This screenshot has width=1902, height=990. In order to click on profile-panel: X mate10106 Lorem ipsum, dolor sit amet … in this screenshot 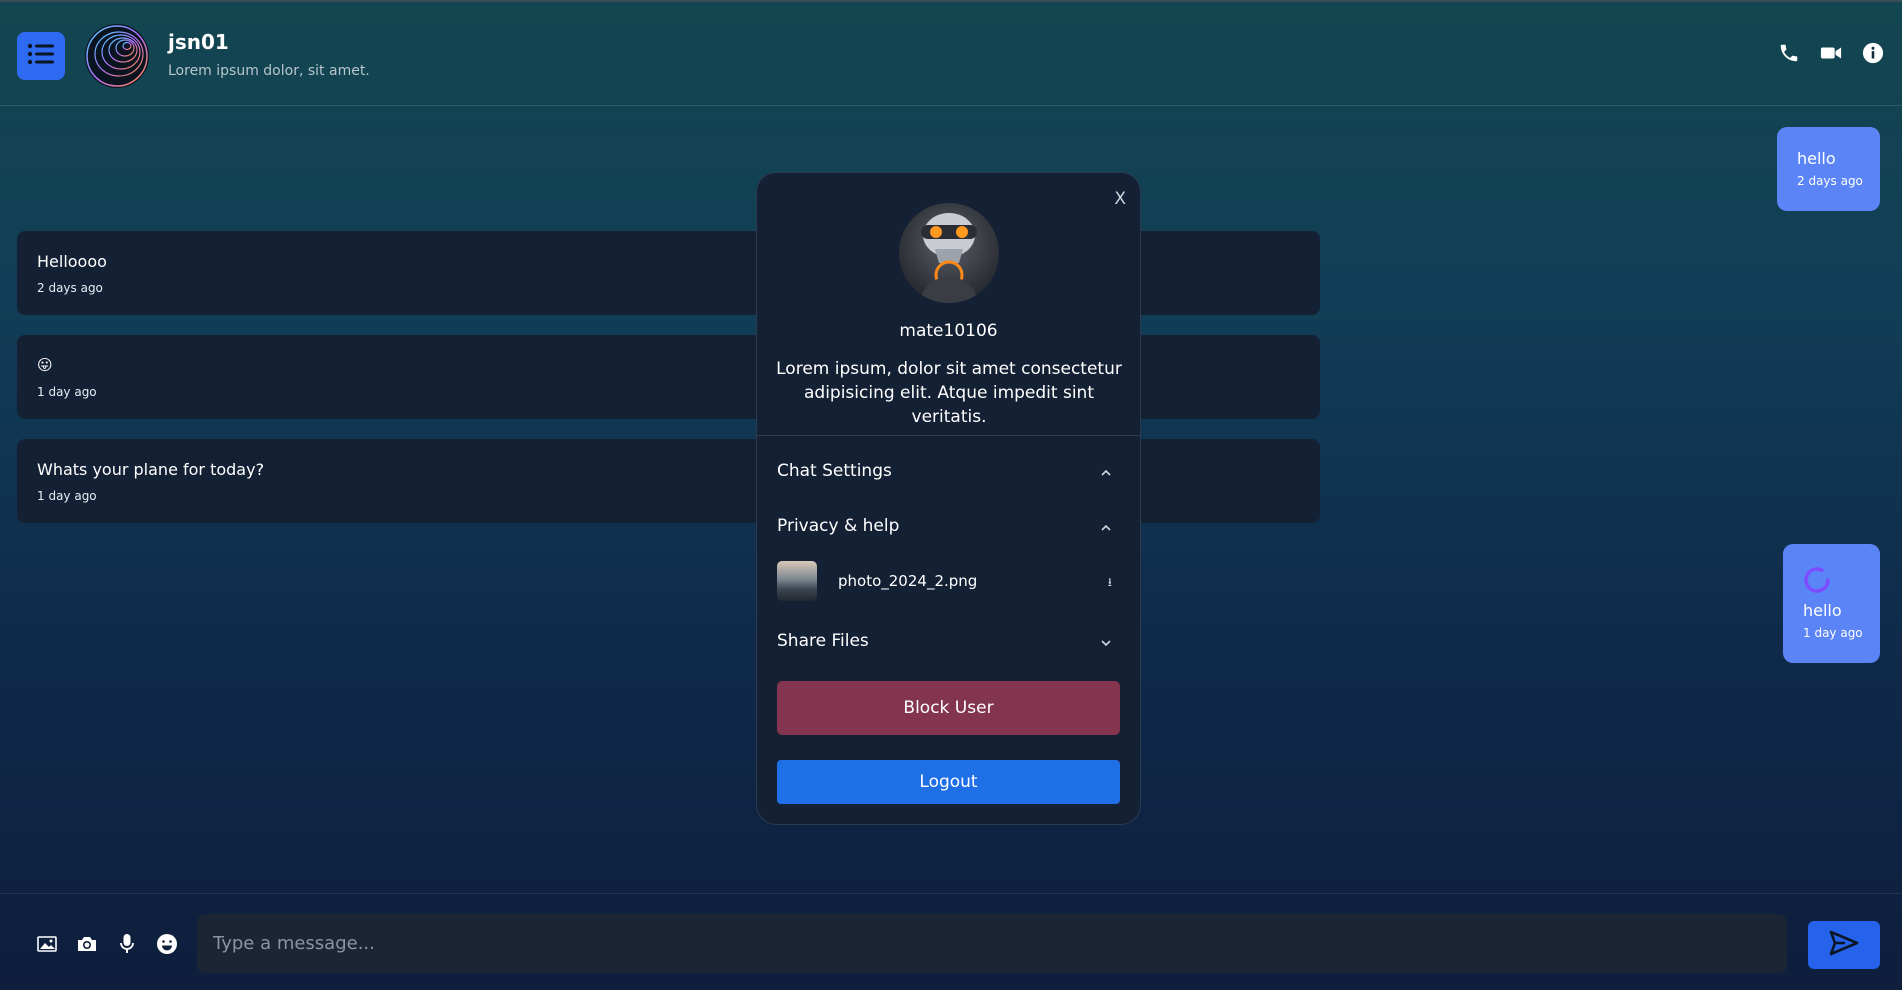, I will do `click(948, 498)`.